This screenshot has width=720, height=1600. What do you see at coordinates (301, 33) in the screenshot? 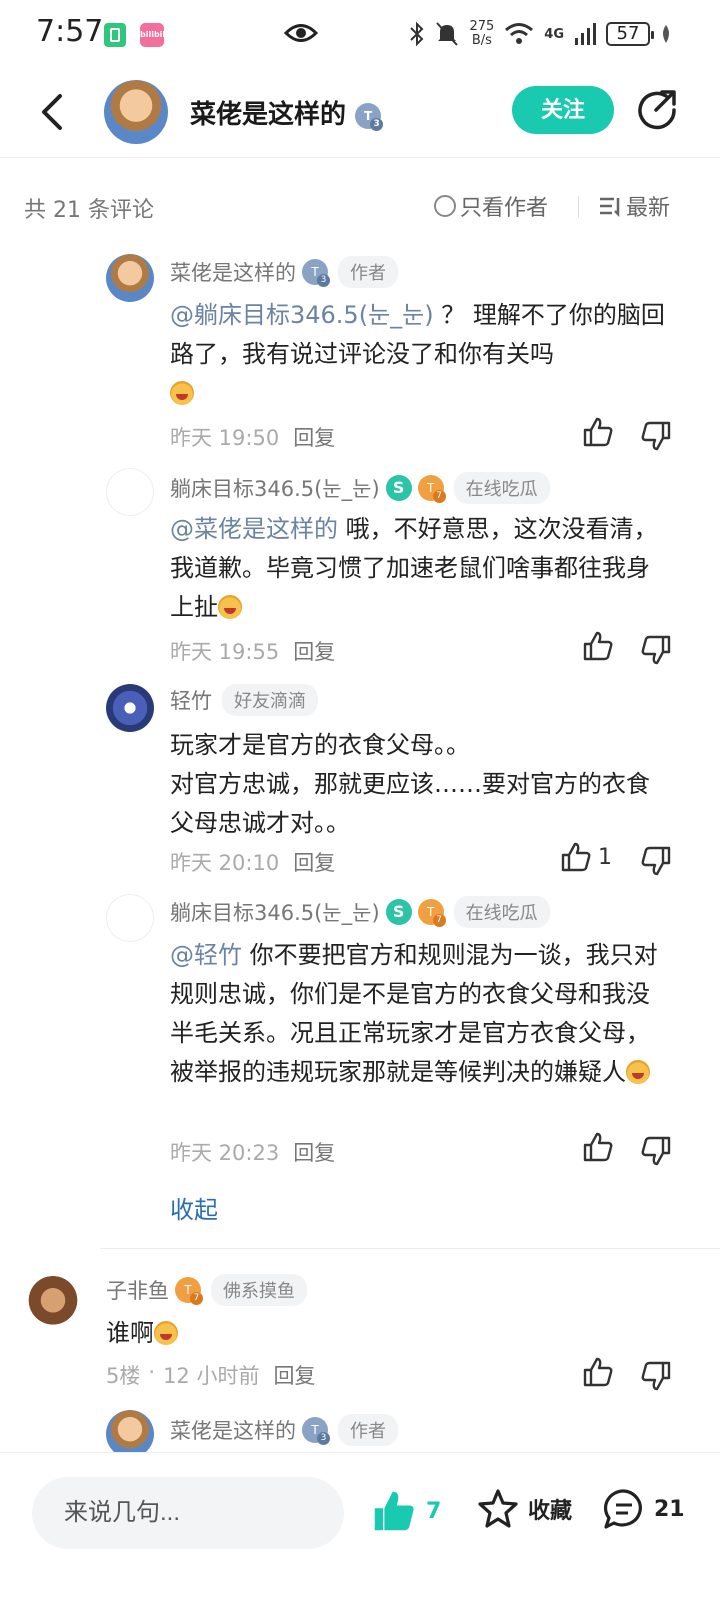
I see `eye-icon` at bounding box center [301, 33].